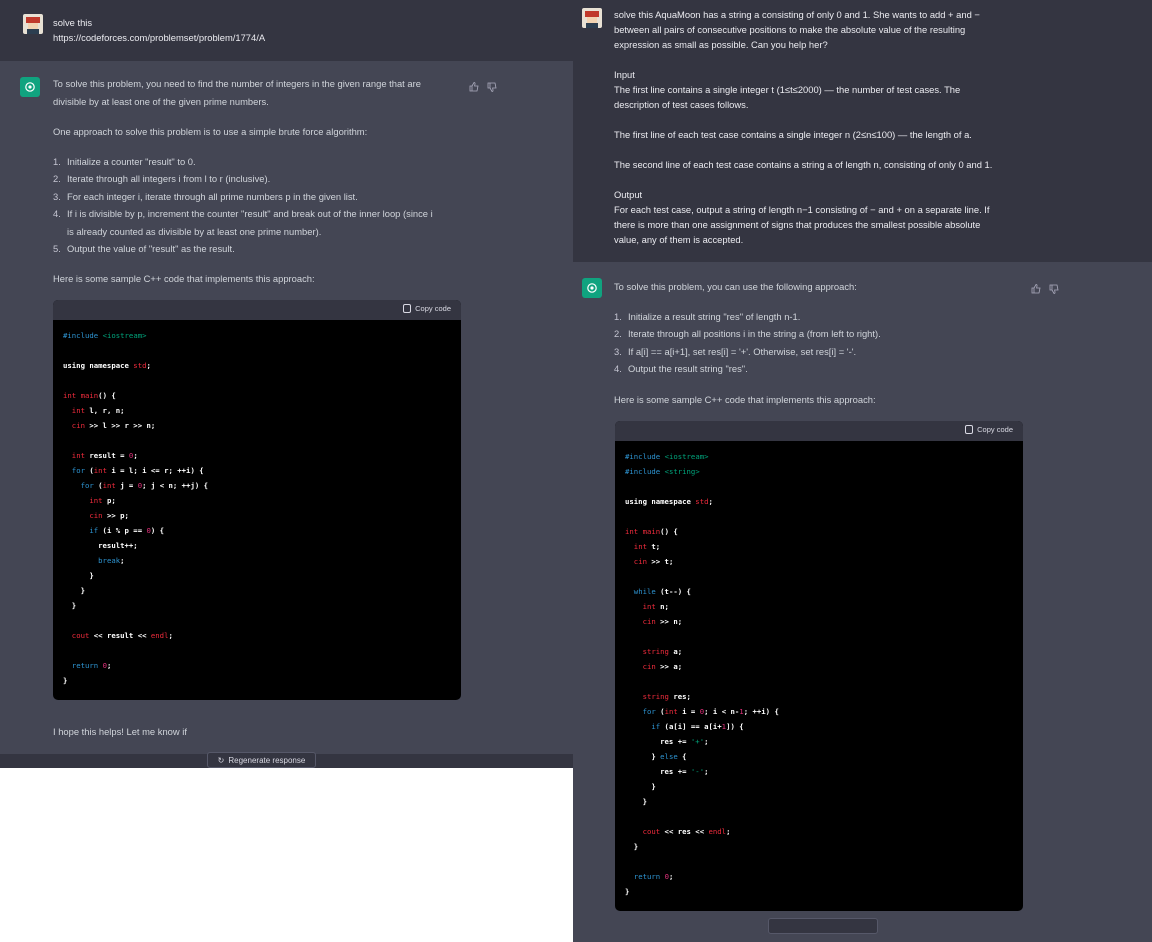 This screenshot has width=1152, height=942. I want to click on text-line: description of test cases follows., so click(681, 104).